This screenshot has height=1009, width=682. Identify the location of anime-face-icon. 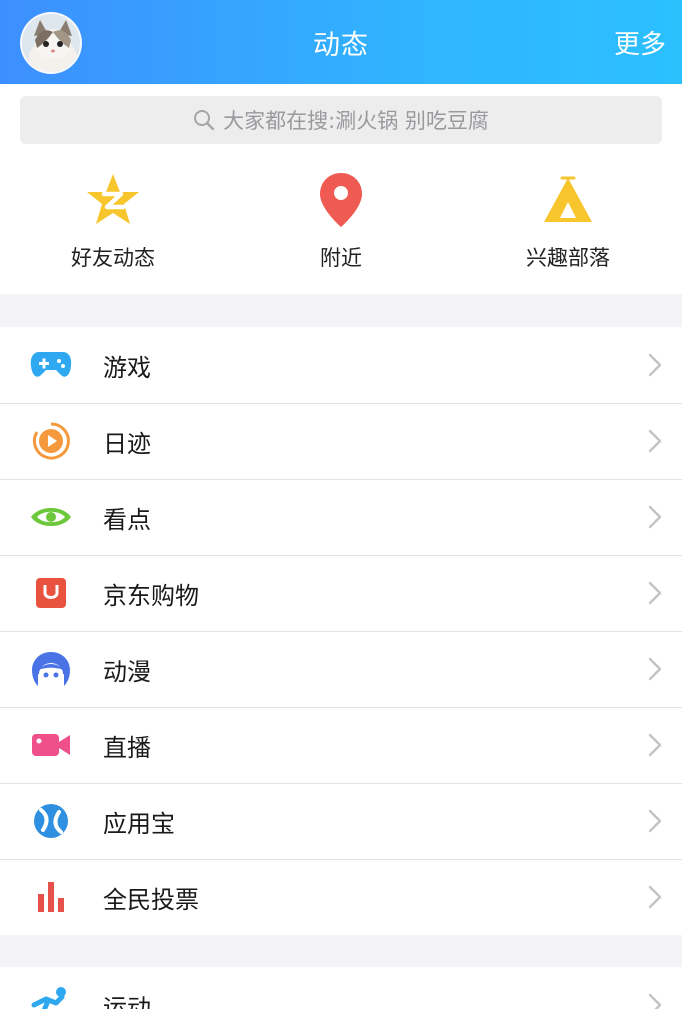
(51, 669).